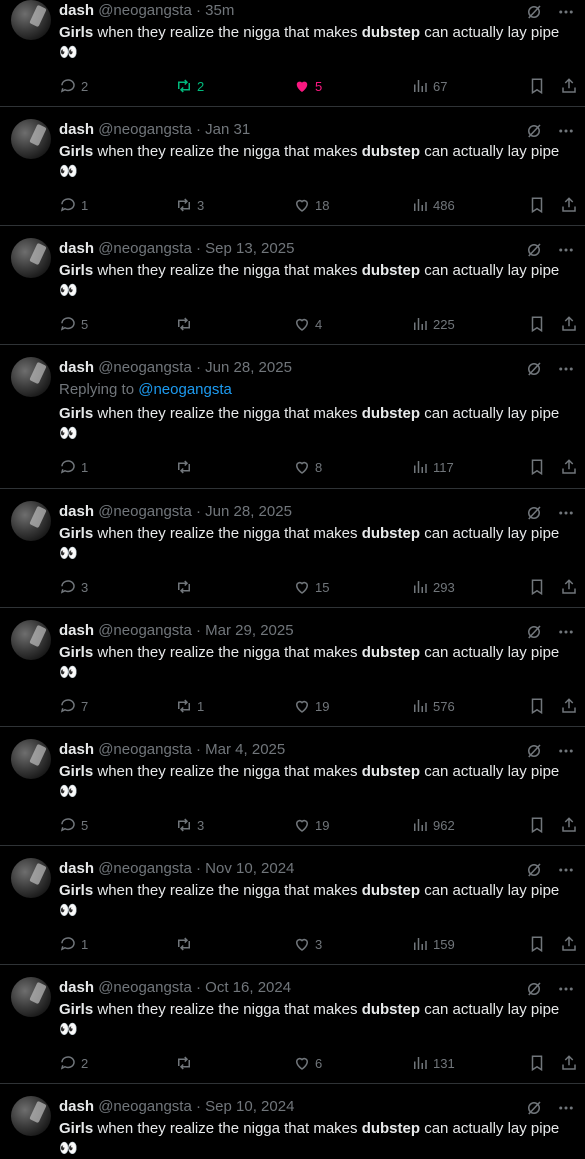 This screenshot has width=585, height=1159. What do you see at coordinates (73, 706) in the screenshot?
I see `reply-button: 7` at bounding box center [73, 706].